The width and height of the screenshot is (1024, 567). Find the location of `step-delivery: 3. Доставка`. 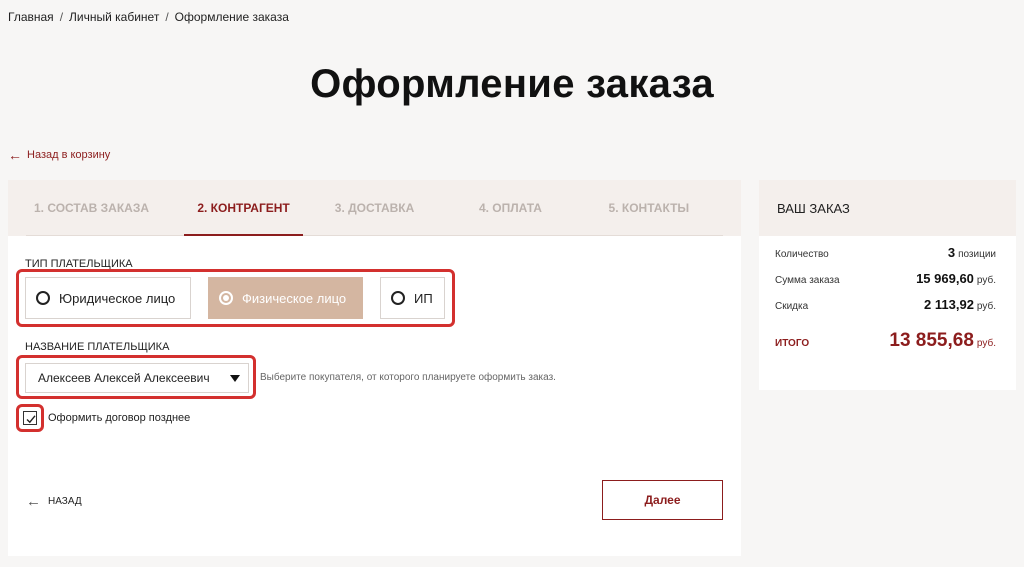

step-delivery: 3. Доставка is located at coordinates (374, 207).